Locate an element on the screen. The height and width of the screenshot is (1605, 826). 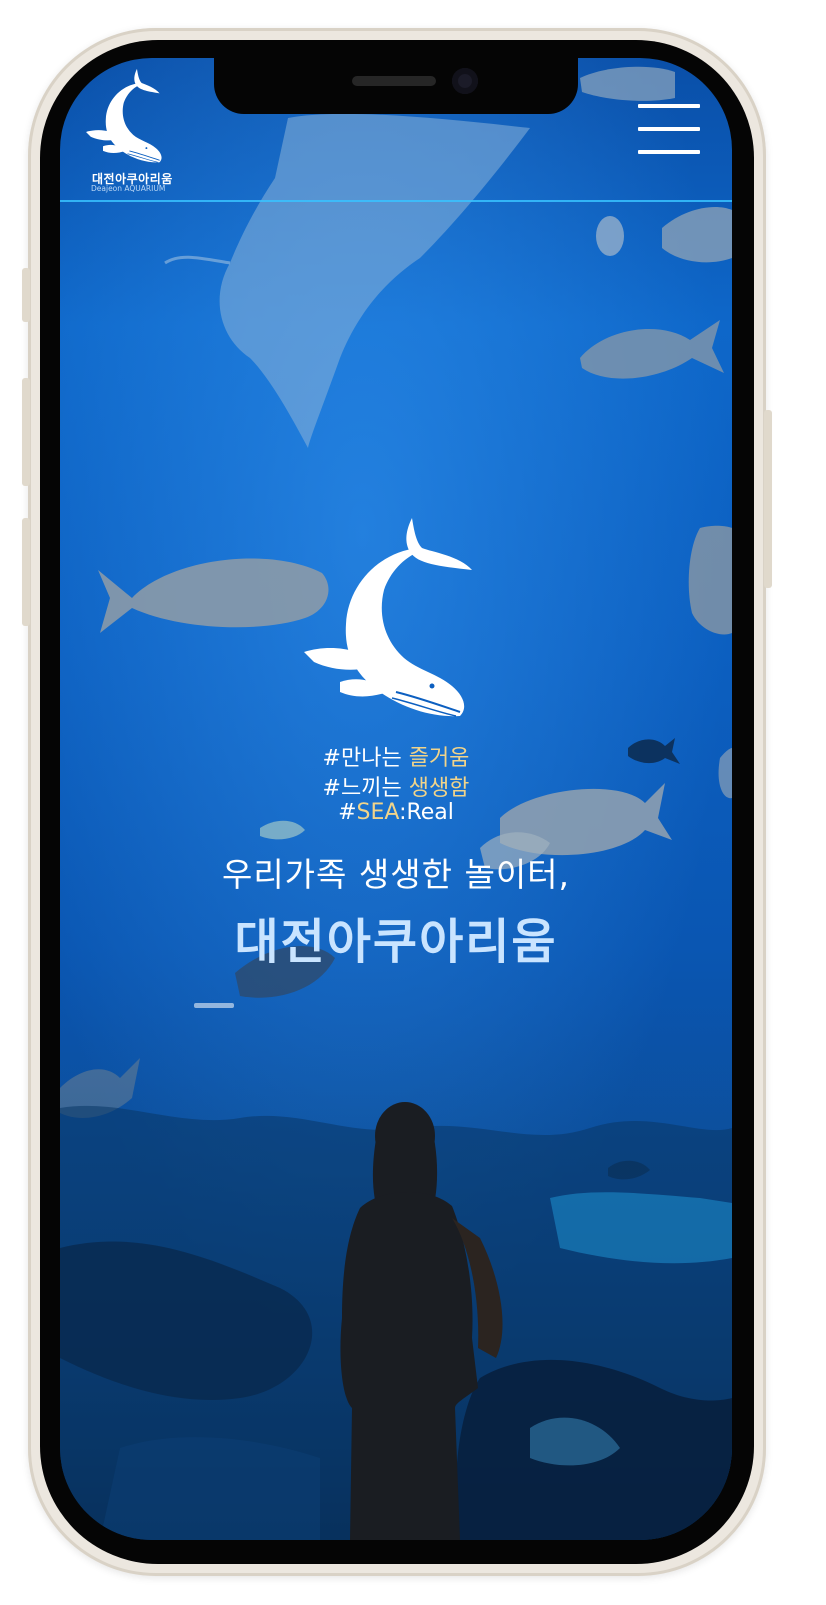
speaker-grille is located at coordinates (394, 81).